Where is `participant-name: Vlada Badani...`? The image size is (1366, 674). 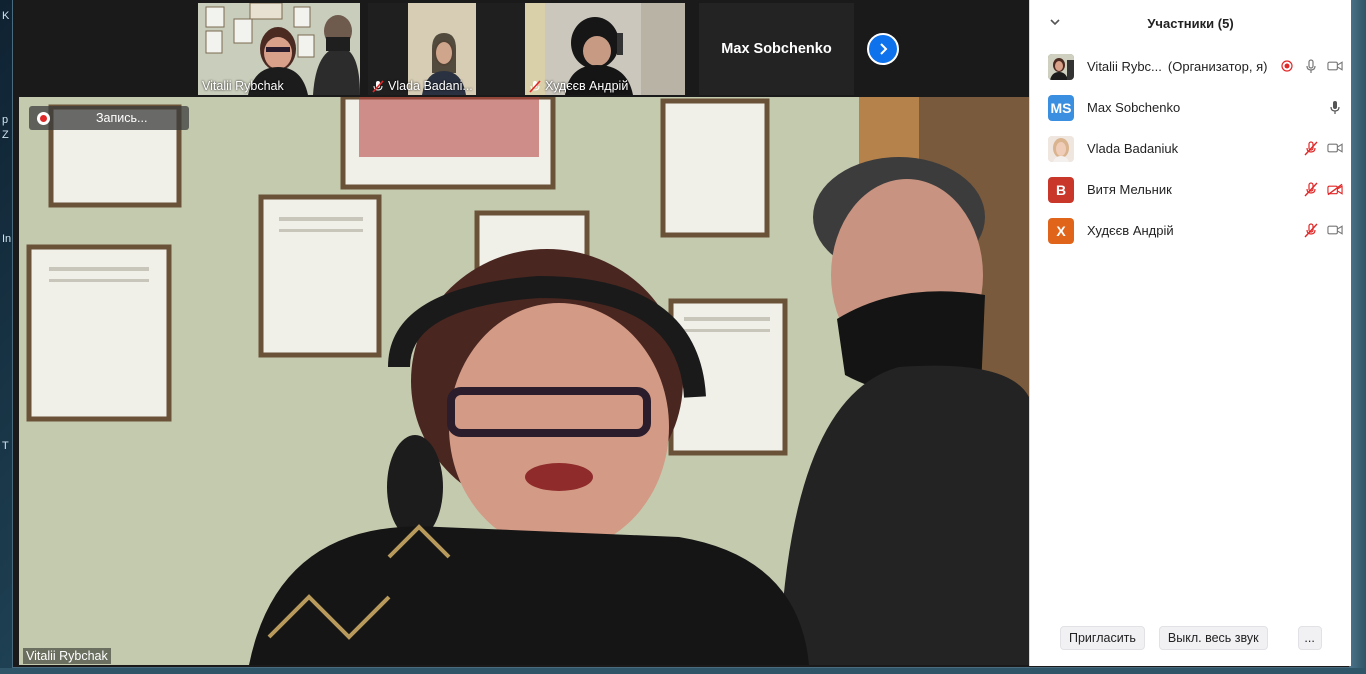 participant-name: Vlada Badani... is located at coordinates (430, 86).